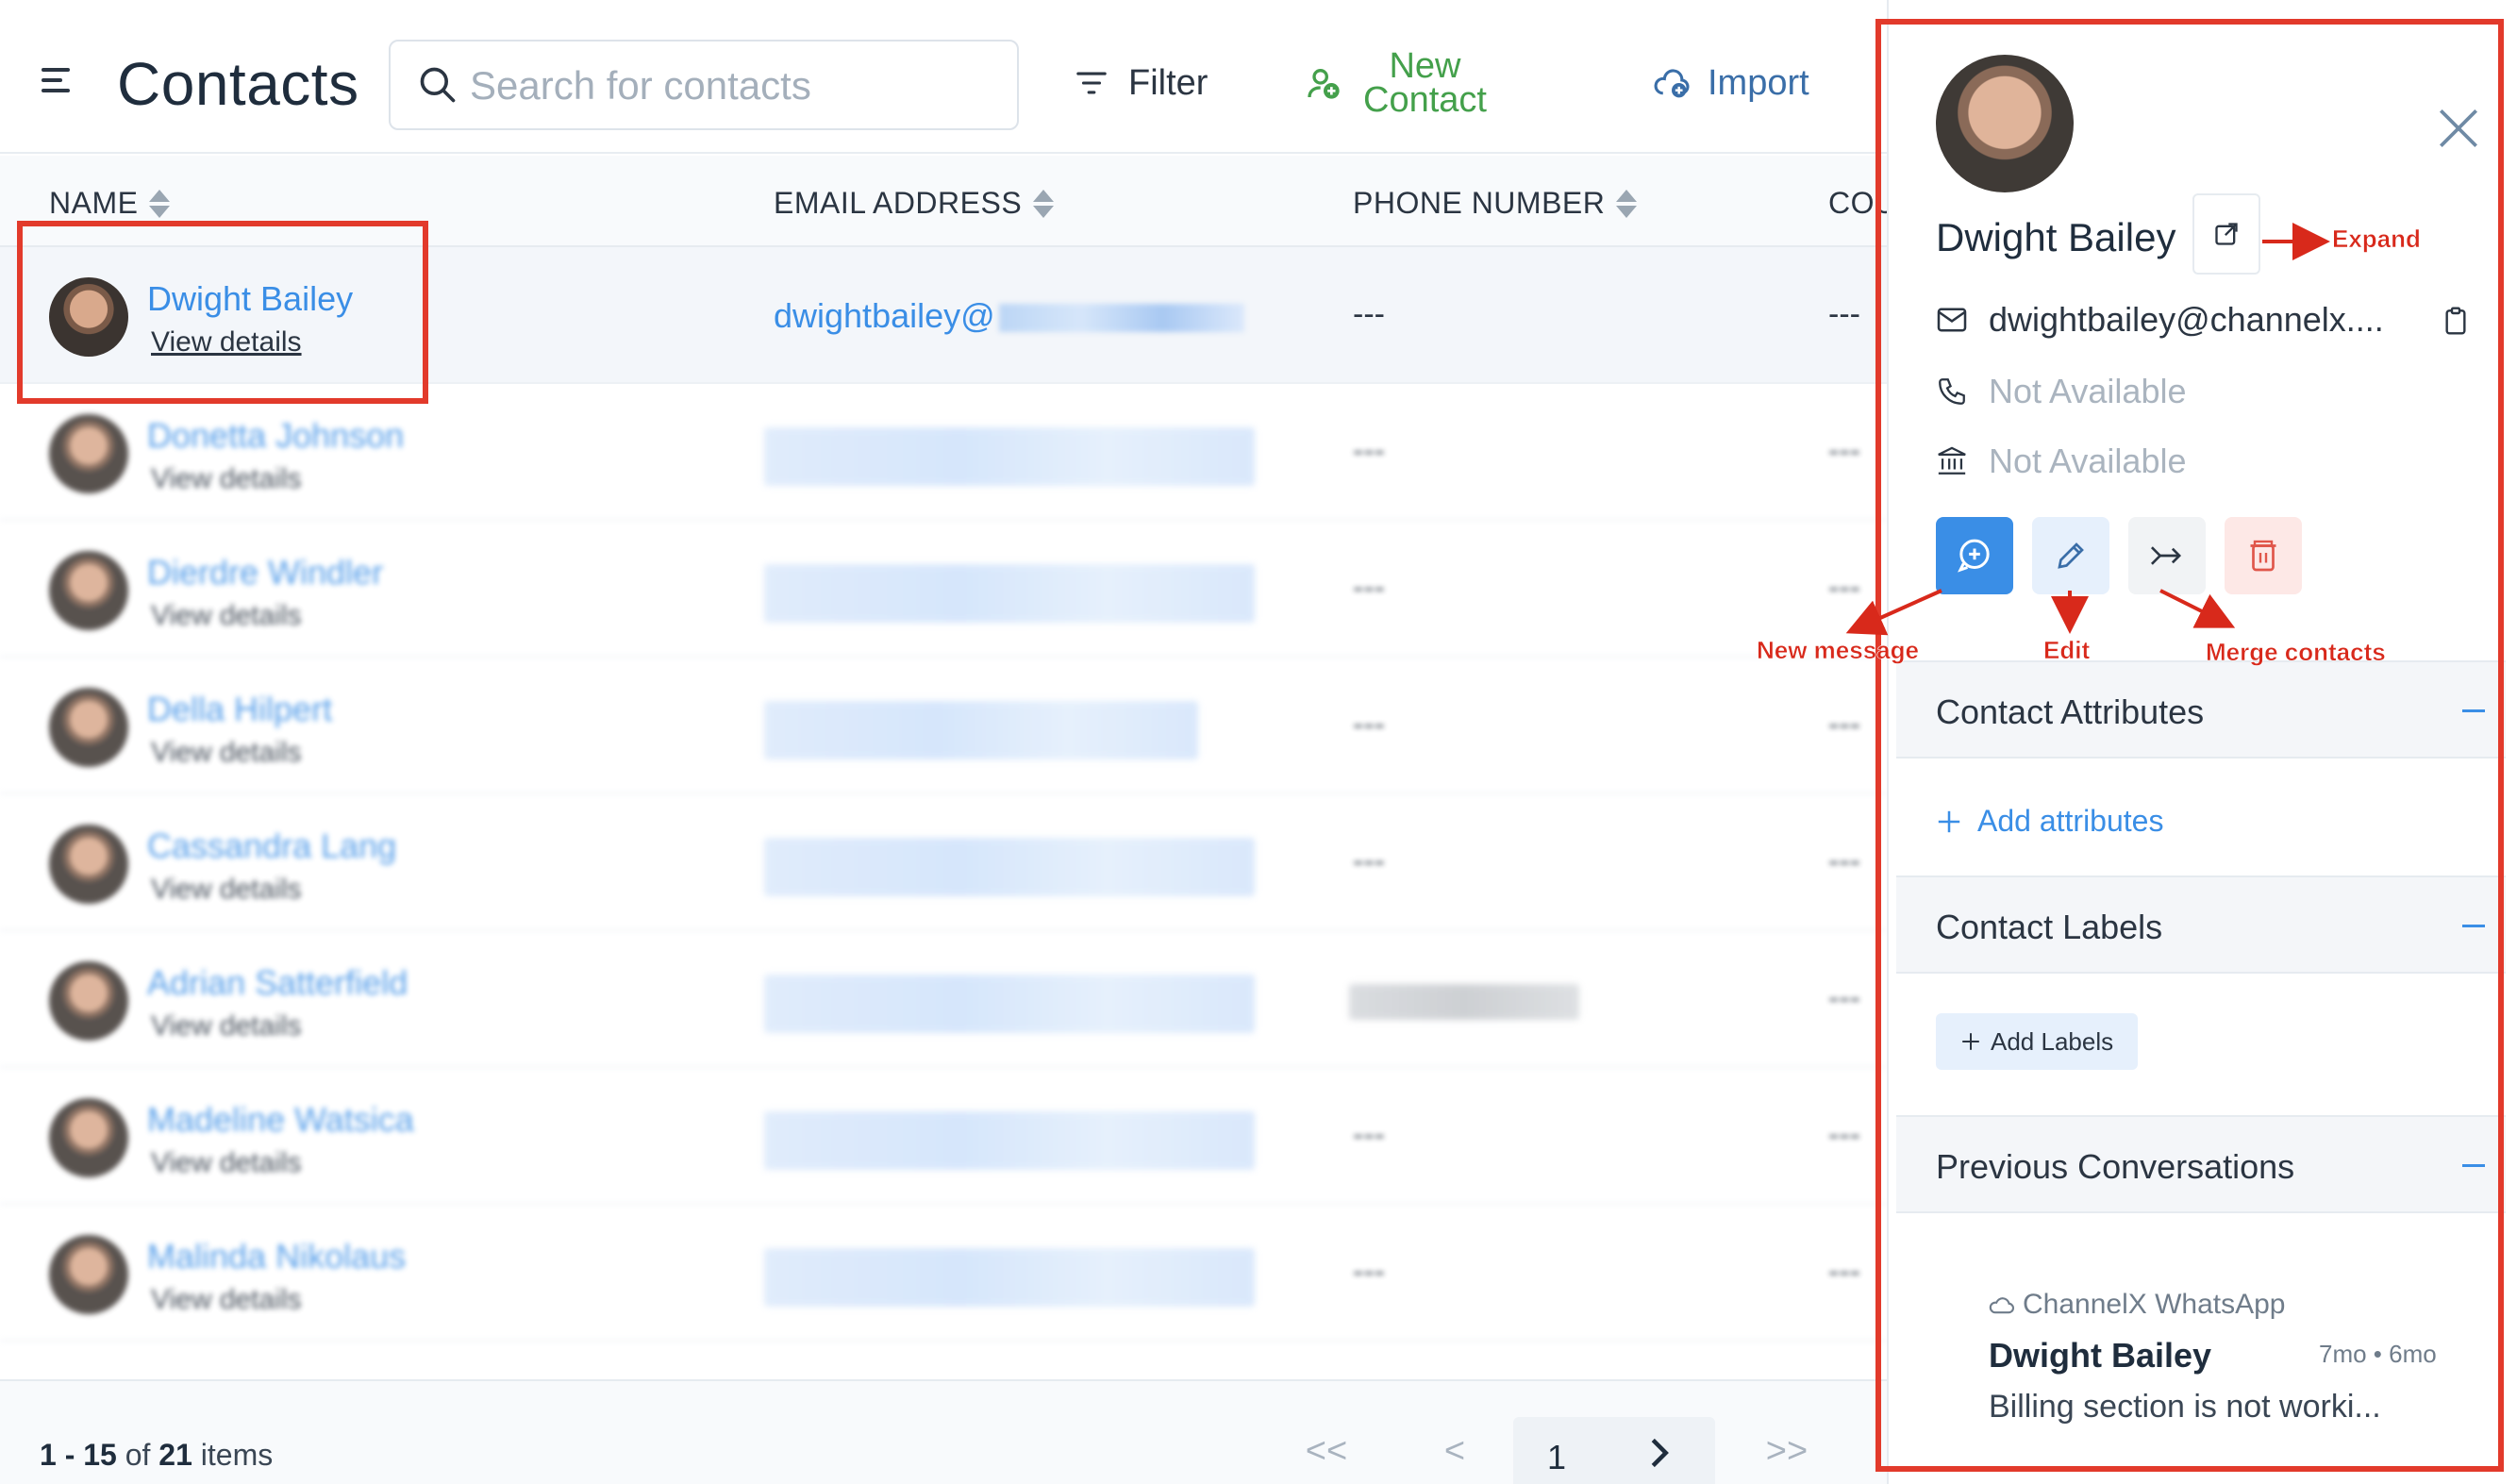 The image size is (2517, 1484). I want to click on column-phone: PHONE NUMBER, so click(1495, 203).